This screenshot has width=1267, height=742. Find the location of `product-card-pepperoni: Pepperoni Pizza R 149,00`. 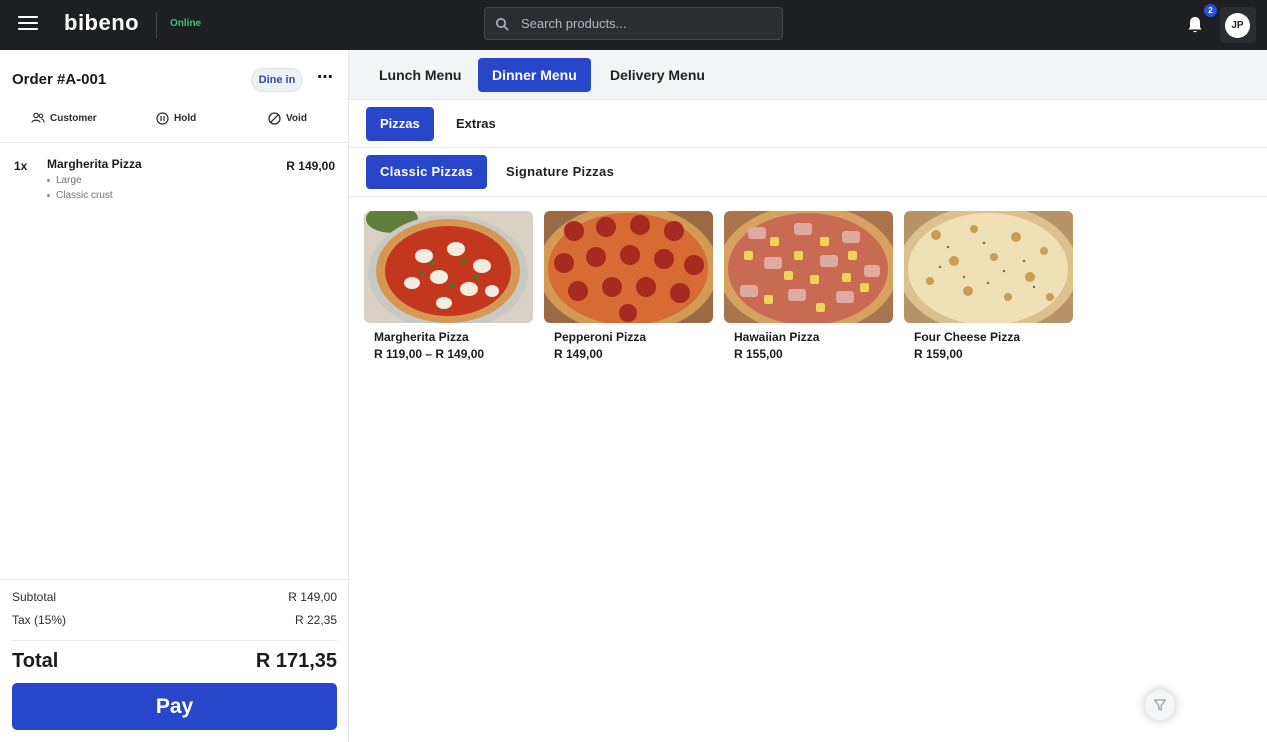

product-card-pepperoni: Pepperoni Pizza R 149,00 is located at coordinates (628, 291).